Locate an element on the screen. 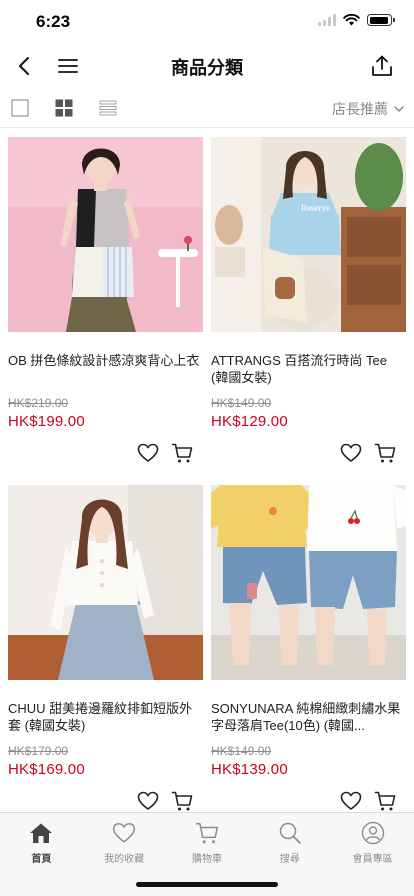 Image resolution: width=414 pixels, height=896 pixels. tab-favorites: 我的收藏 is located at coordinates (124, 842).